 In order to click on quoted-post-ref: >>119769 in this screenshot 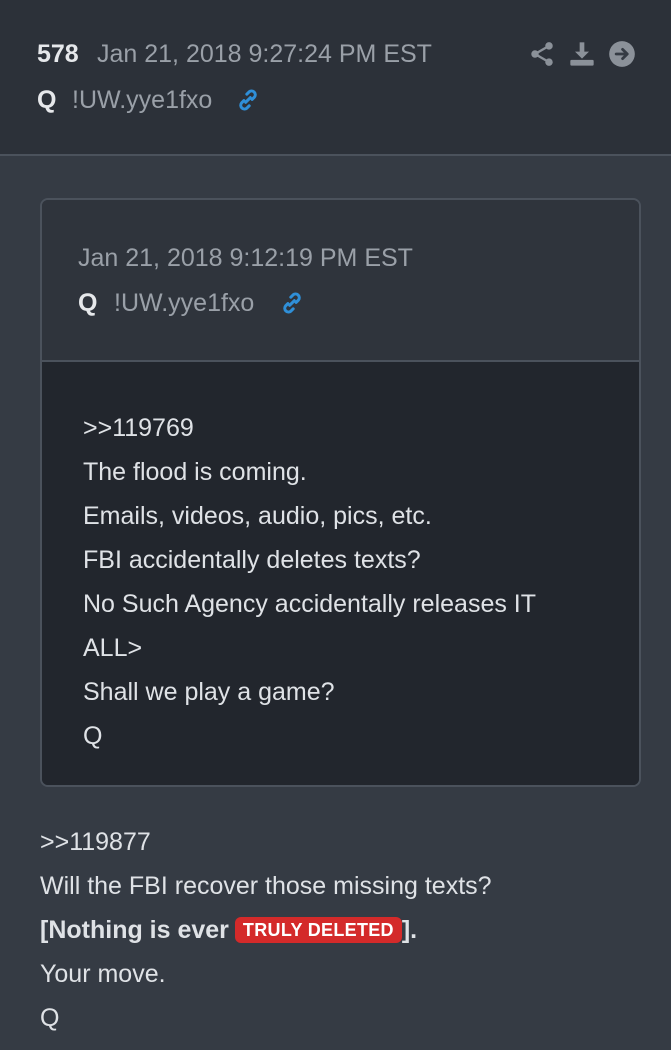, I will do `click(343, 428)`.